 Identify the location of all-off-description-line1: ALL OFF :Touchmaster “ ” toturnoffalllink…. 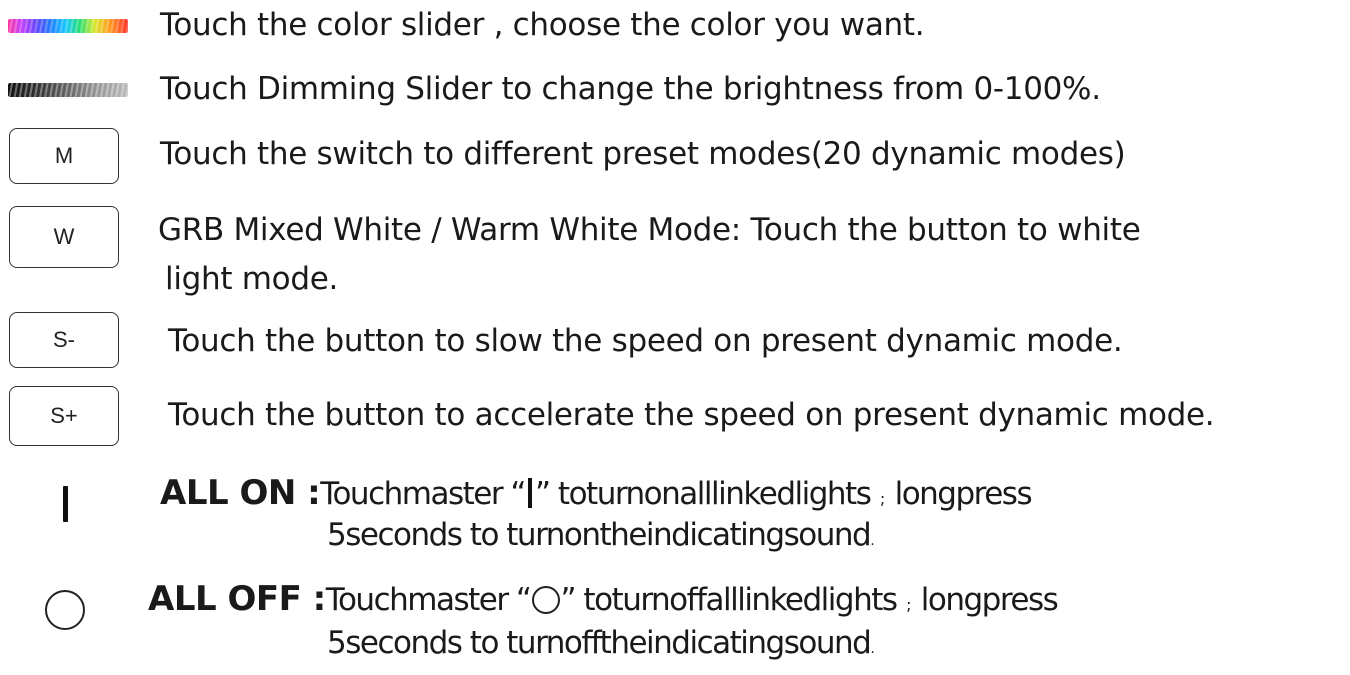
(603, 602).